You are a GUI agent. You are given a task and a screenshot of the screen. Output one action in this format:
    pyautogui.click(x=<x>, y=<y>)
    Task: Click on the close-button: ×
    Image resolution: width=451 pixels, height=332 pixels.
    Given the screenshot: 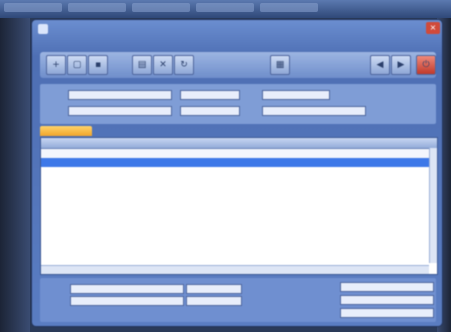 What is the action you would take?
    pyautogui.click(x=433, y=28)
    